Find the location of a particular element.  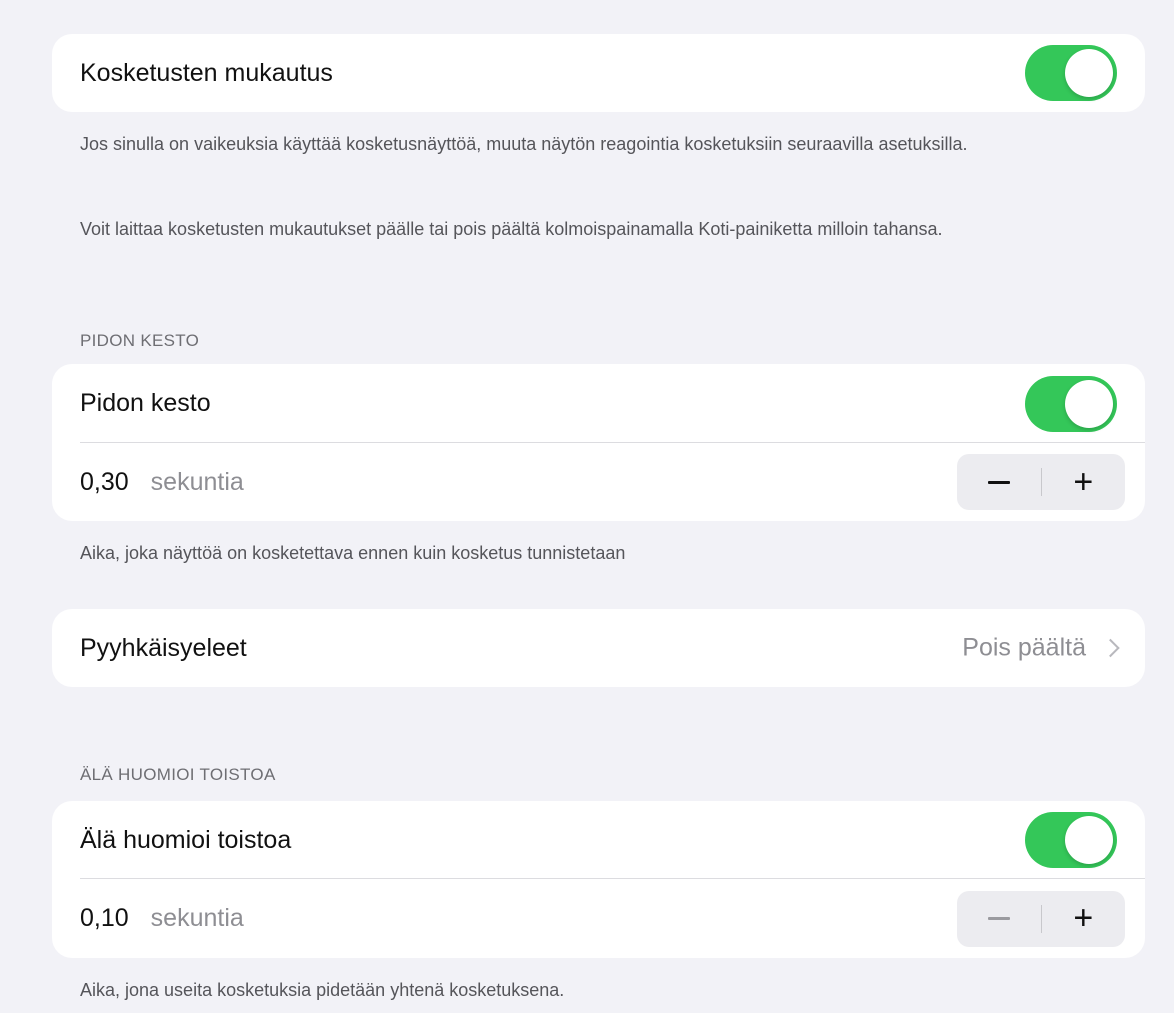

swipe-gestures-card: Pyyhkäisyeleet Pois päältä is located at coordinates (598, 648).